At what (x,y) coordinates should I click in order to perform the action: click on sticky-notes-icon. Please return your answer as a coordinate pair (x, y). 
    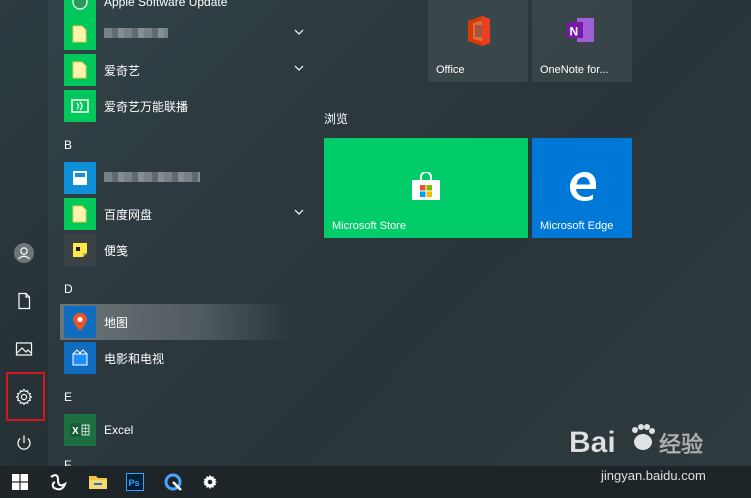
    Looking at the image, I should click on (80, 250).